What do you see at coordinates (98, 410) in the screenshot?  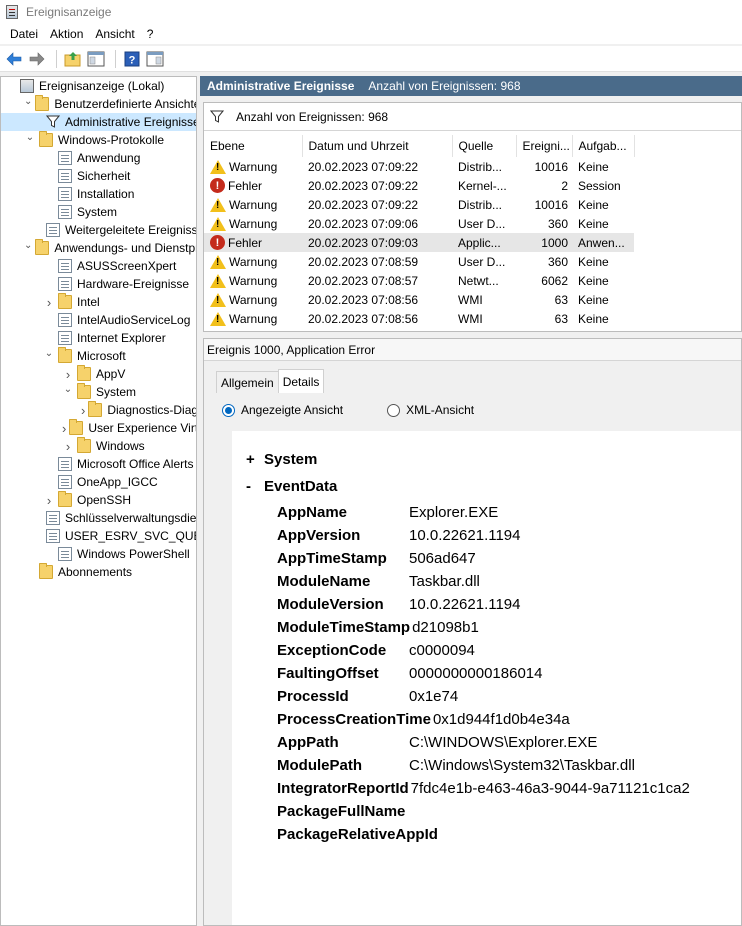 I see `tree-item: › Diagnostics-Diagnostics` at bounding box center [98, 410].